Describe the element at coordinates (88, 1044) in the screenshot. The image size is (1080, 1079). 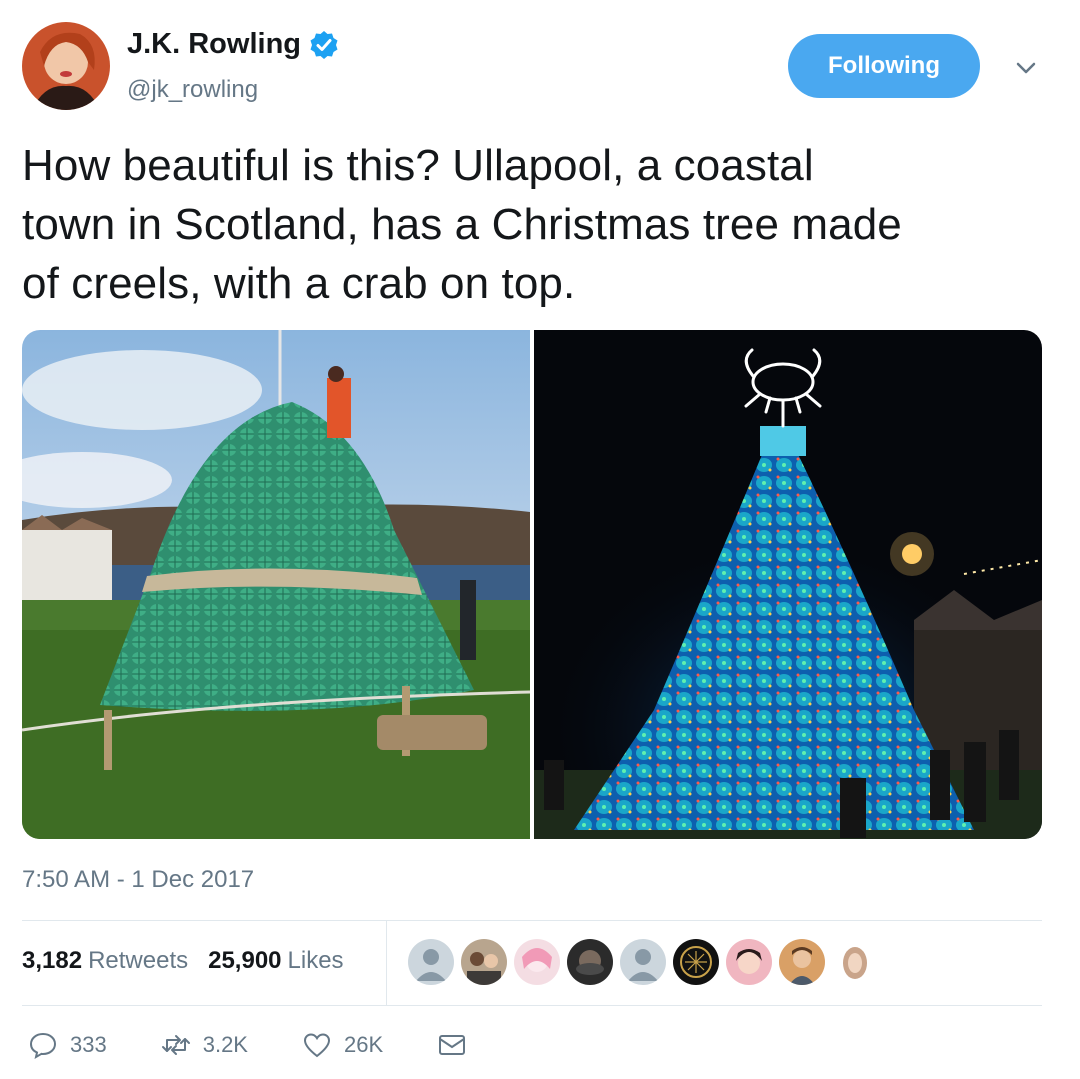
I see `reply-count: 333` at that location.